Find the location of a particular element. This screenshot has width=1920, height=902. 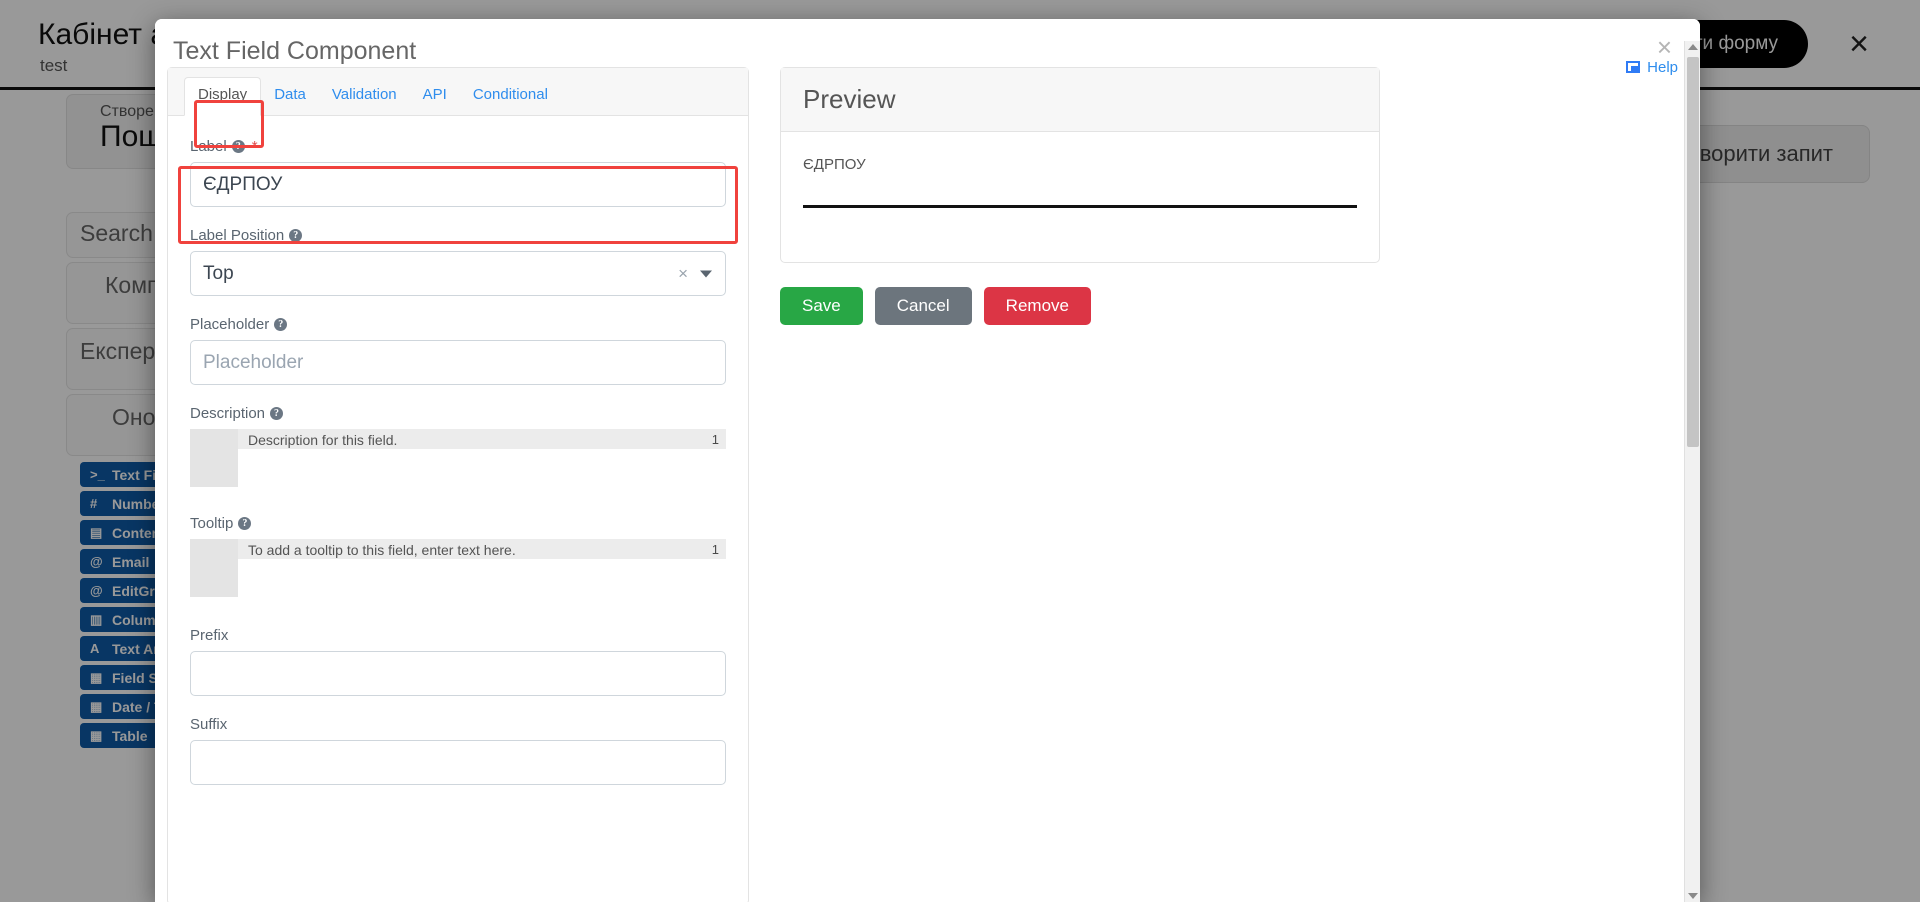

field-tooltip-text: Tooltip is located at coordinates (212, 523).